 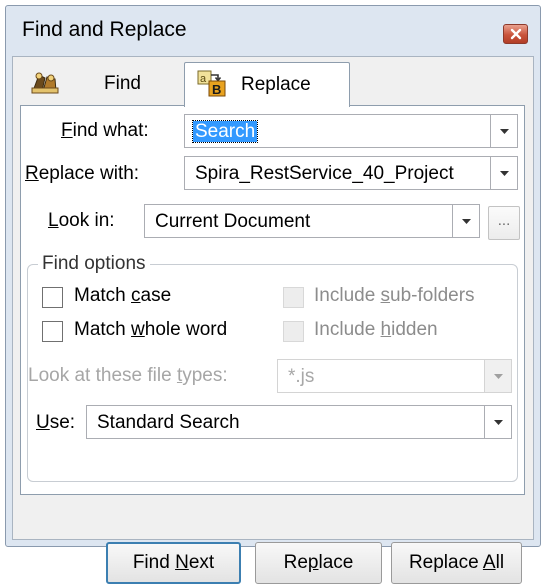 I want to click on match-case-label: Match case, so click(x=122, y=296).